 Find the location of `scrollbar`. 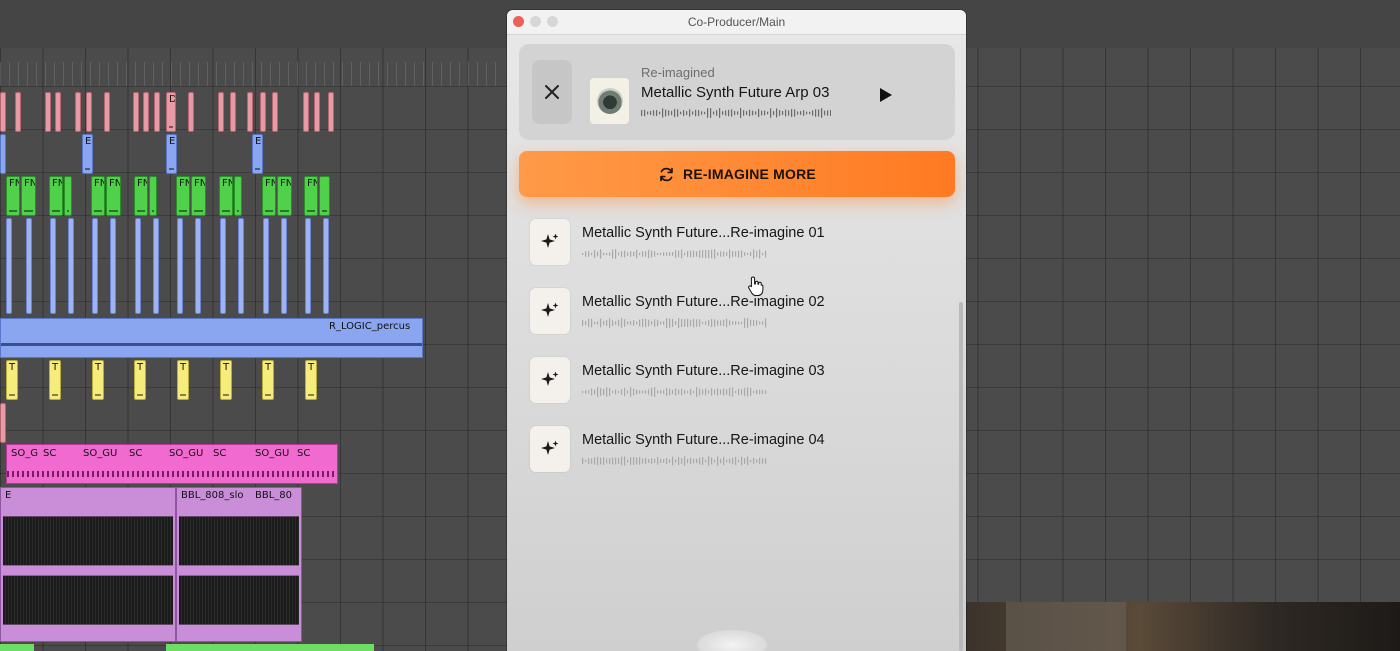

scrollbar is located at coordinates (961, 476).